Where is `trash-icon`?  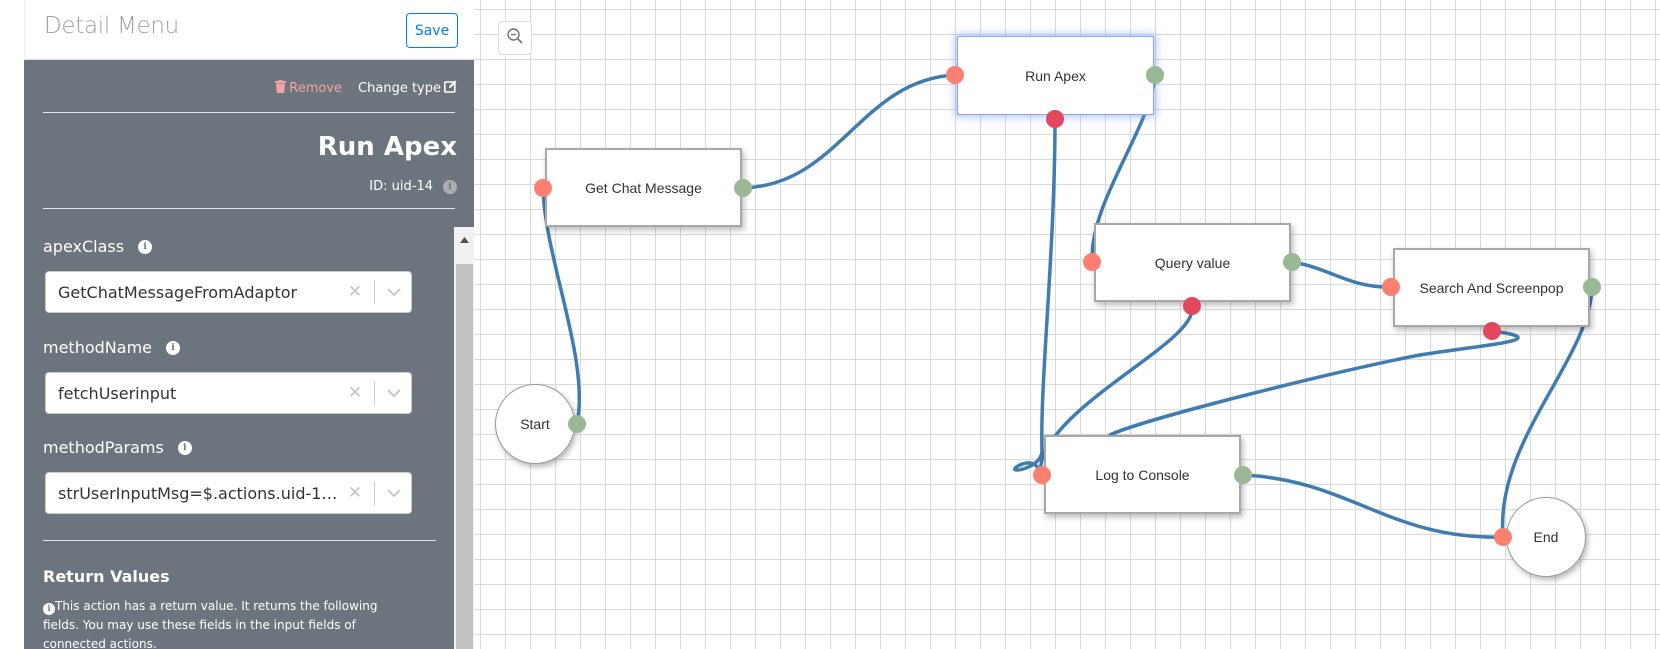
trash-icon is located at coordinates (281, 88).